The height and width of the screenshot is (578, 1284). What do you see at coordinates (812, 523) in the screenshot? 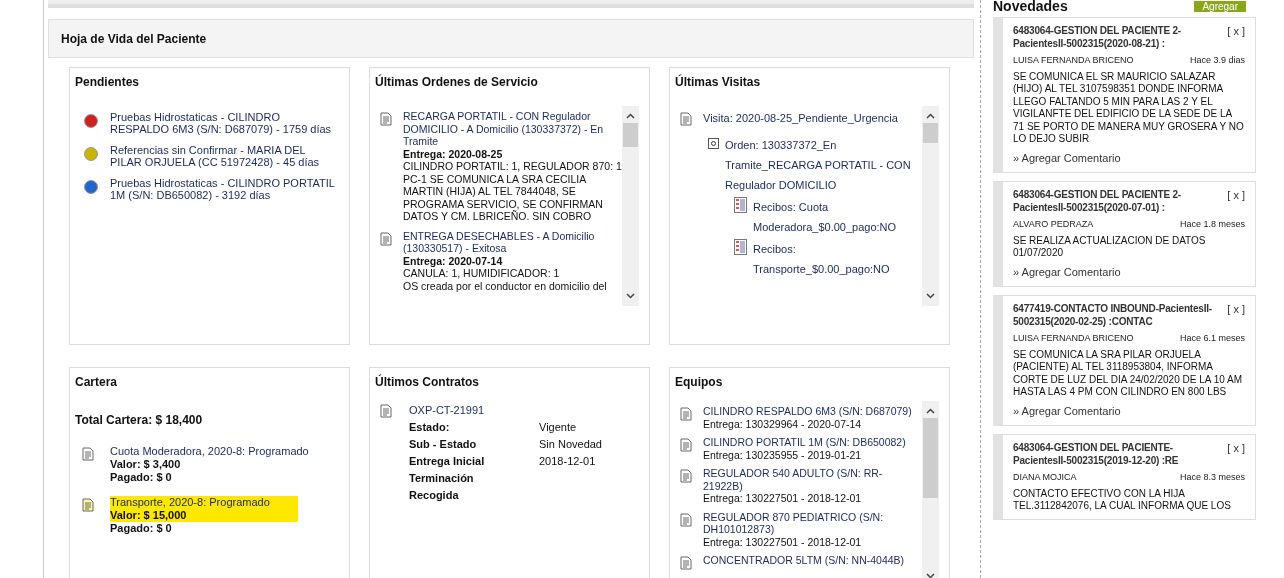
I see `equipment-name: REGULADOR 870 PEDIATRICO (S/N: DH101012873)` at bounding box center [812, 523].